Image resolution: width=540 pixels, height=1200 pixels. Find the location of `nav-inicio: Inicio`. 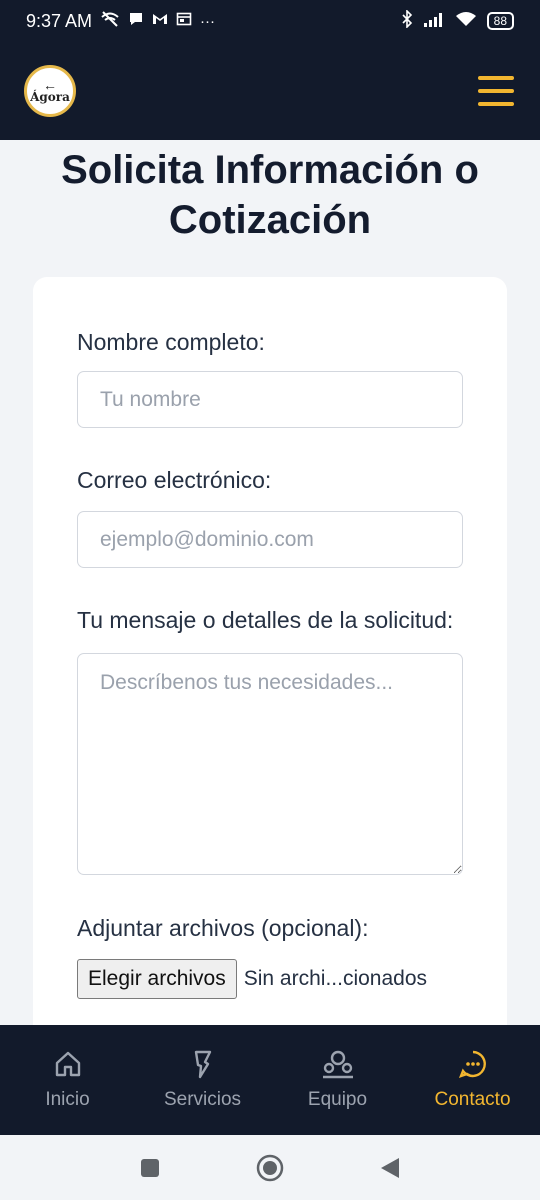

nav-inicio: Inicio is located at coordinates (68, 1079).